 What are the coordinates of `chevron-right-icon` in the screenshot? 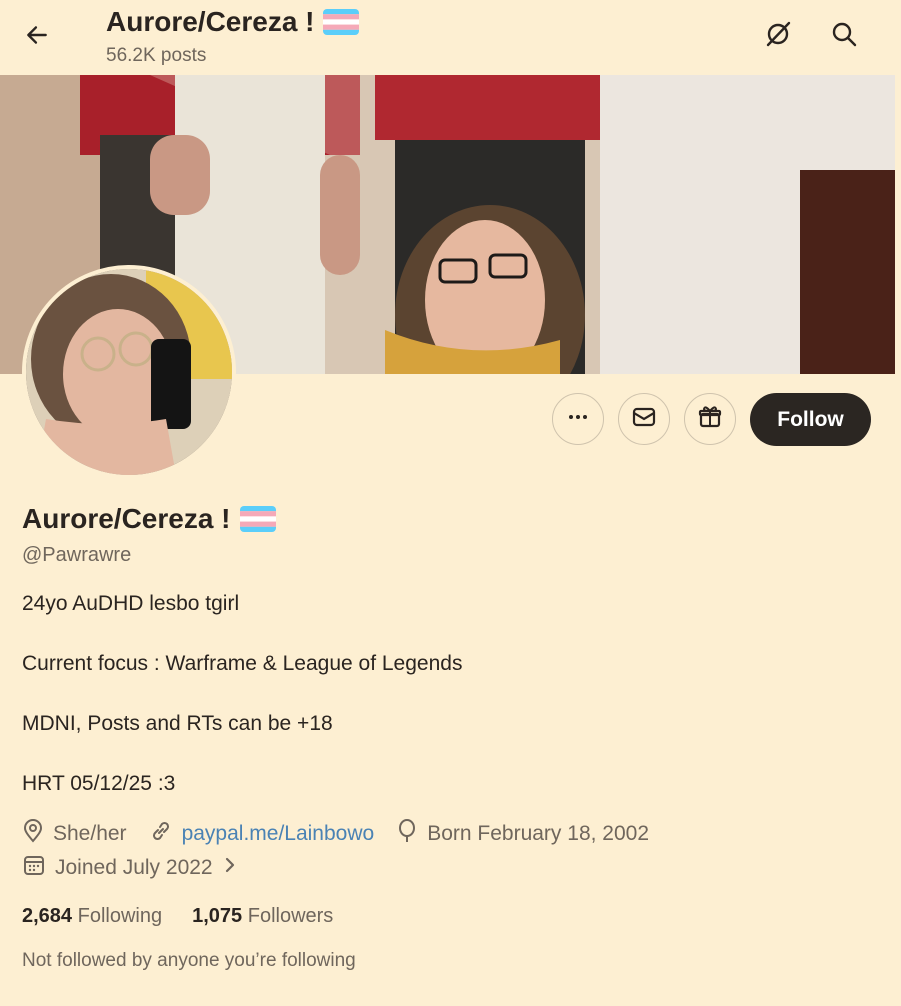 It's located at (230, 868).